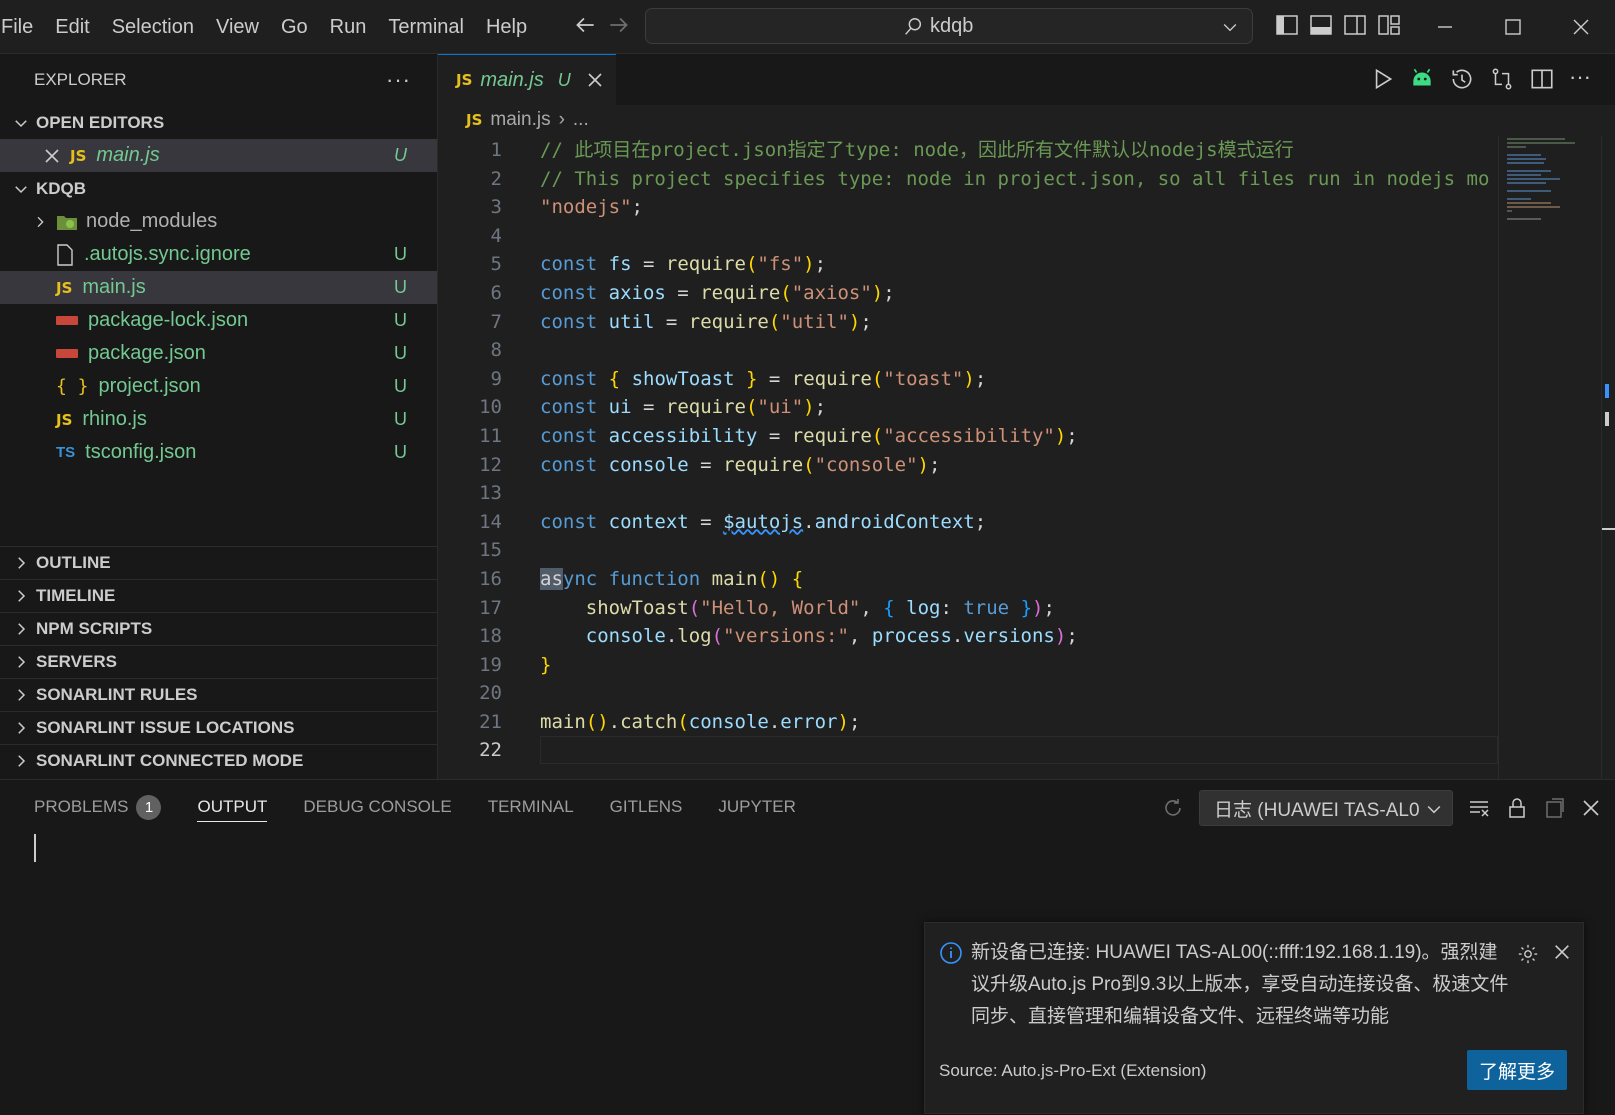 The image size is (1615, 1115). What do you see at coordinates (968, 722) in the screenshot?
I see `code-line: 21 main().catch(console.error);` at bounding box center [968, 722].